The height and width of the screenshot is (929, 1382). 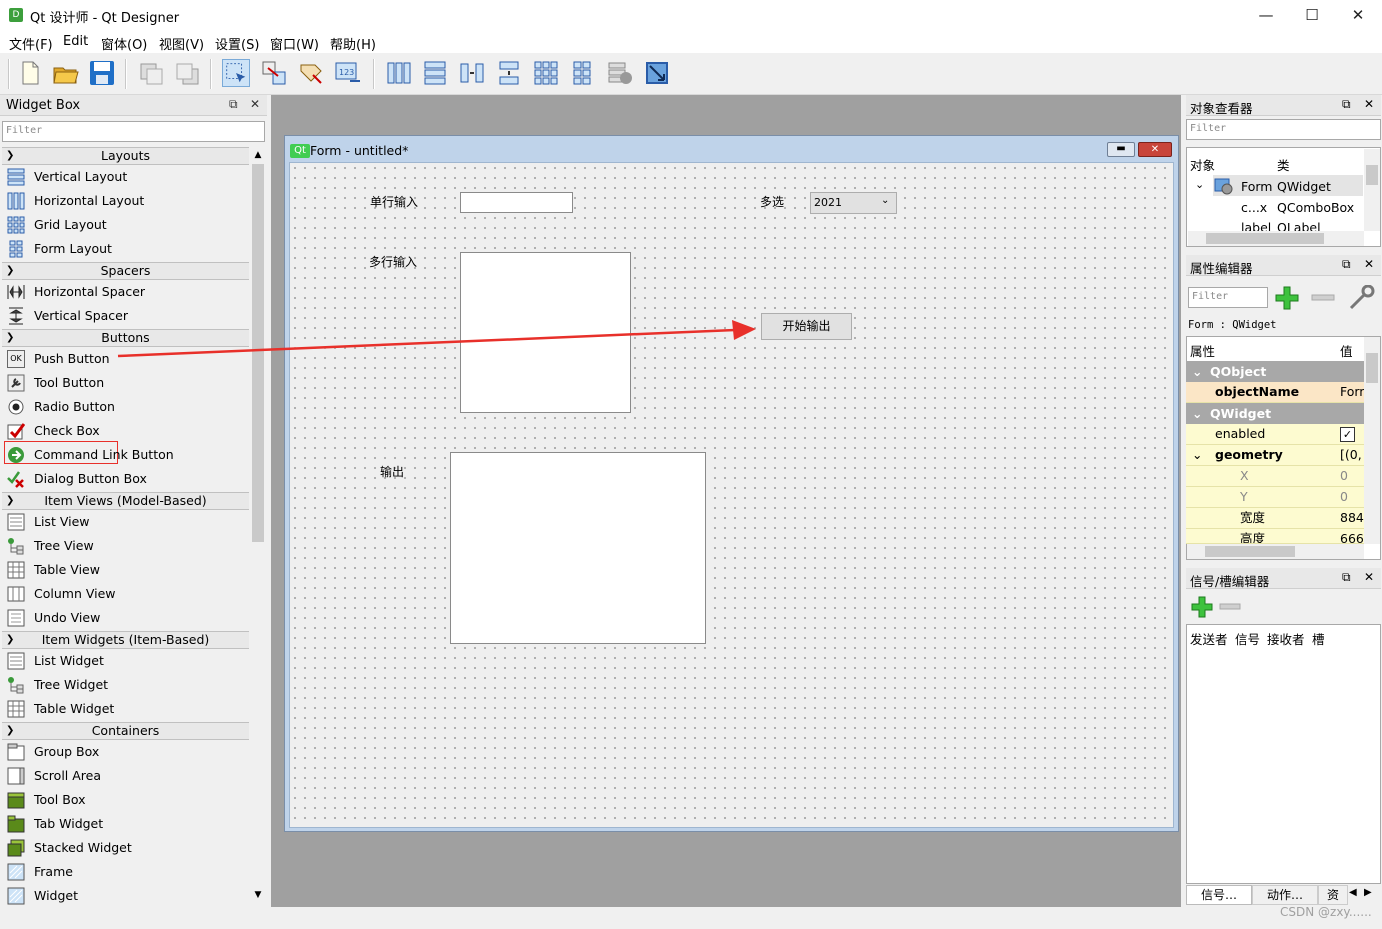 I want to click on start-output-button: 开始输出, so click(x=806, y=326).